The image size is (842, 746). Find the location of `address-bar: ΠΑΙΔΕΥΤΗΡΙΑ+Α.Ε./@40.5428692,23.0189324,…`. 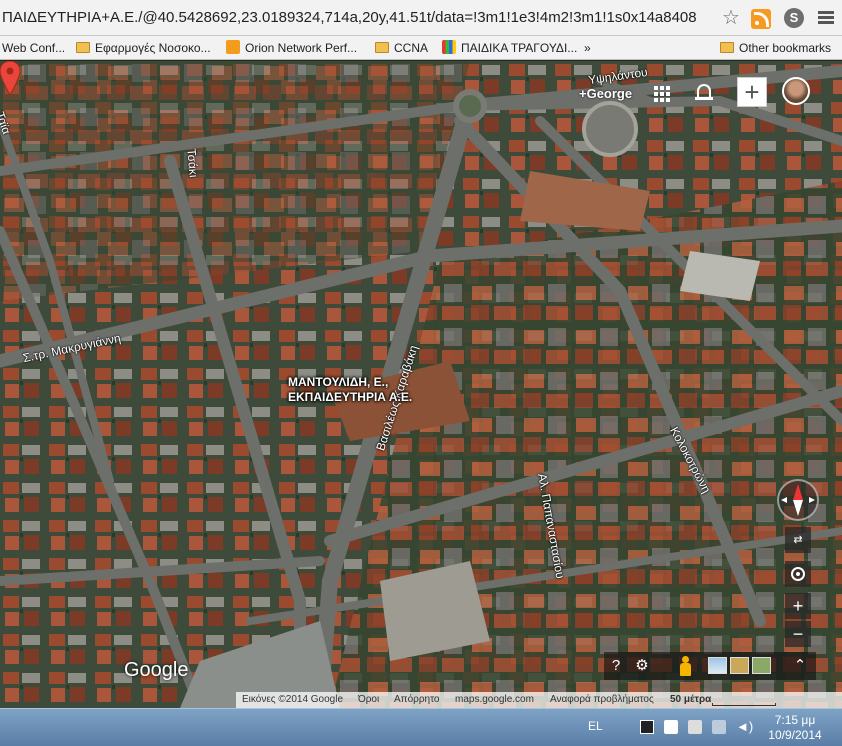

address-bar: ΠΑΙΔΕΥΤΗΡΙΑ+Α.Ε./@40.5428692,23.0189324,… is located at coordinates (421, 18).